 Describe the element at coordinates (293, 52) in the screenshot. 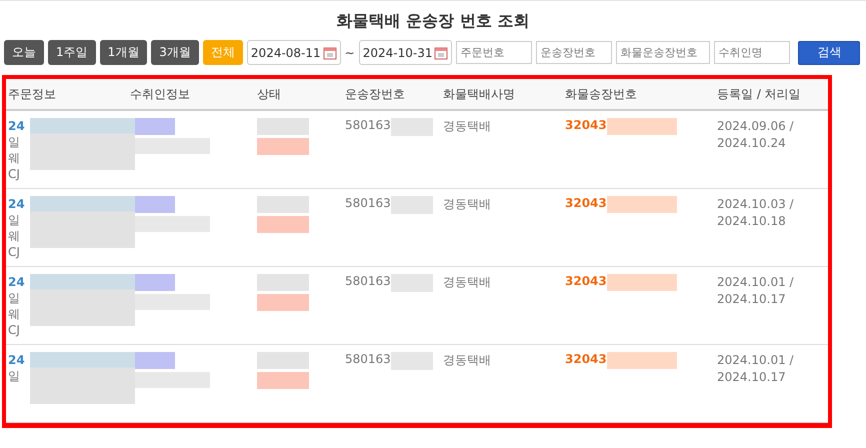

I see `date-from-field: 2024-08-11` at that location.